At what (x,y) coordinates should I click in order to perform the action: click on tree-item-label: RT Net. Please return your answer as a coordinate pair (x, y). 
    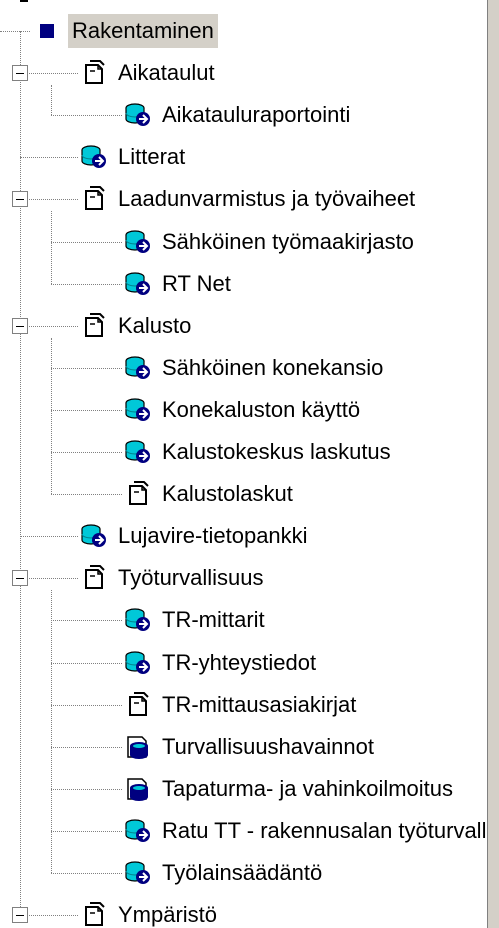
    Looking at the image, I should click on (196, 283).